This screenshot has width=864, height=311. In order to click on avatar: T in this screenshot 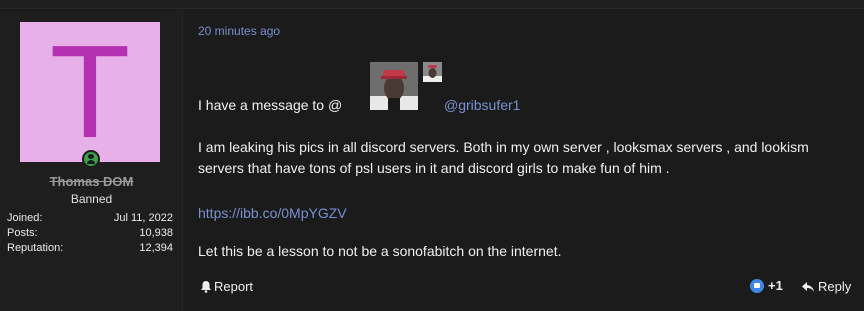, I will do `click(90, 92)`.